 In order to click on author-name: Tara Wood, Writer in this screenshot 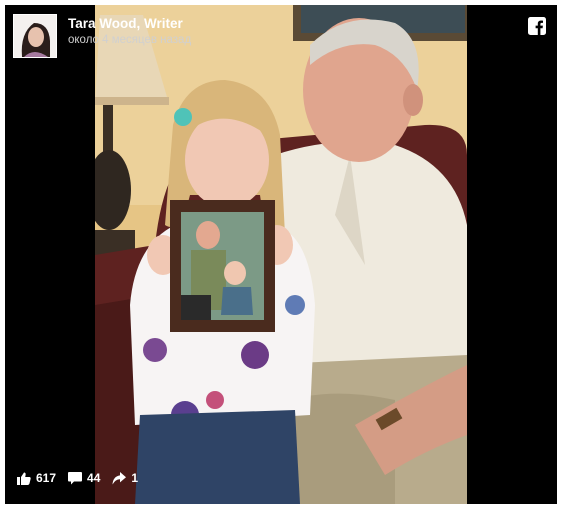, I will do `click(129, 23)`.